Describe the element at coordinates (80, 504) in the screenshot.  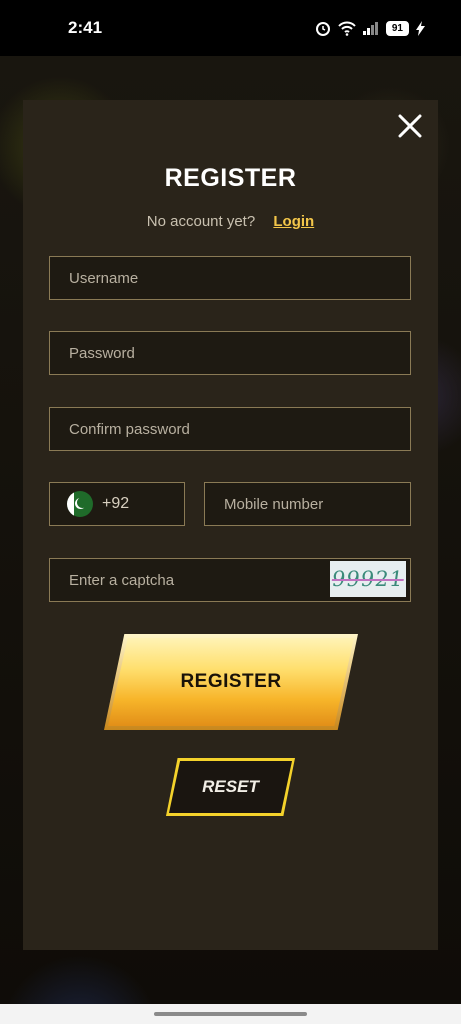
I see `pakistan-flag-icon` at that location.